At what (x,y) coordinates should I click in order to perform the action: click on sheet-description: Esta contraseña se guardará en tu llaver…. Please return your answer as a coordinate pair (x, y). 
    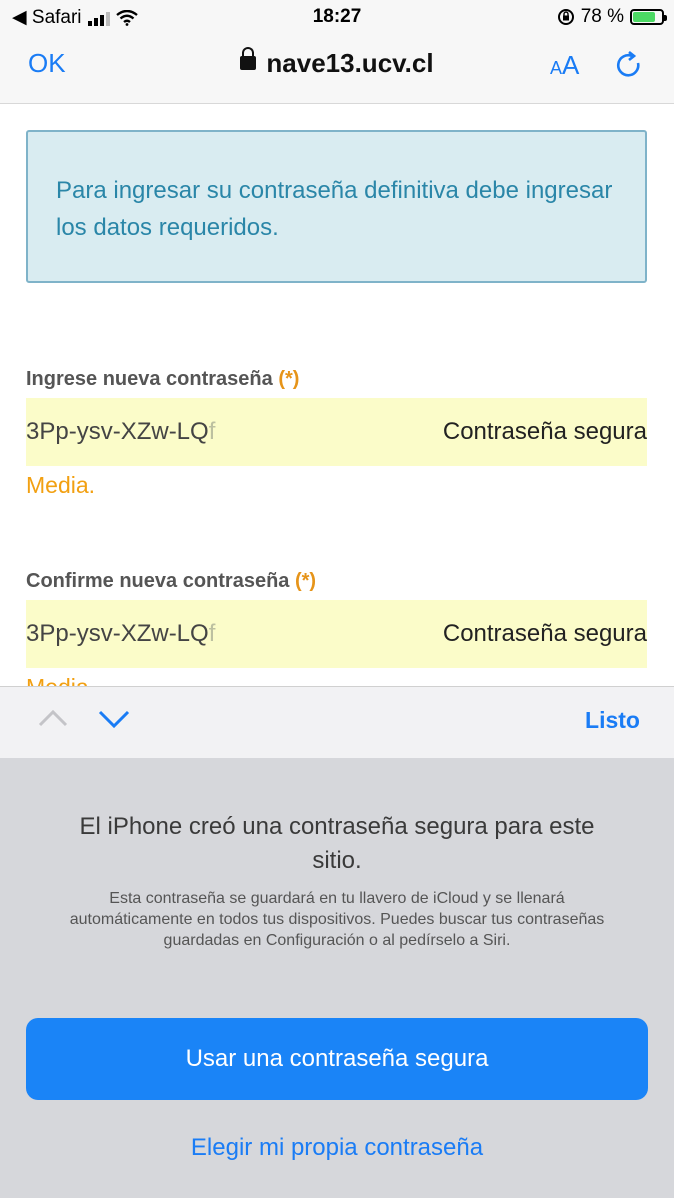
    Looking at the image, I should click on (337, 919).